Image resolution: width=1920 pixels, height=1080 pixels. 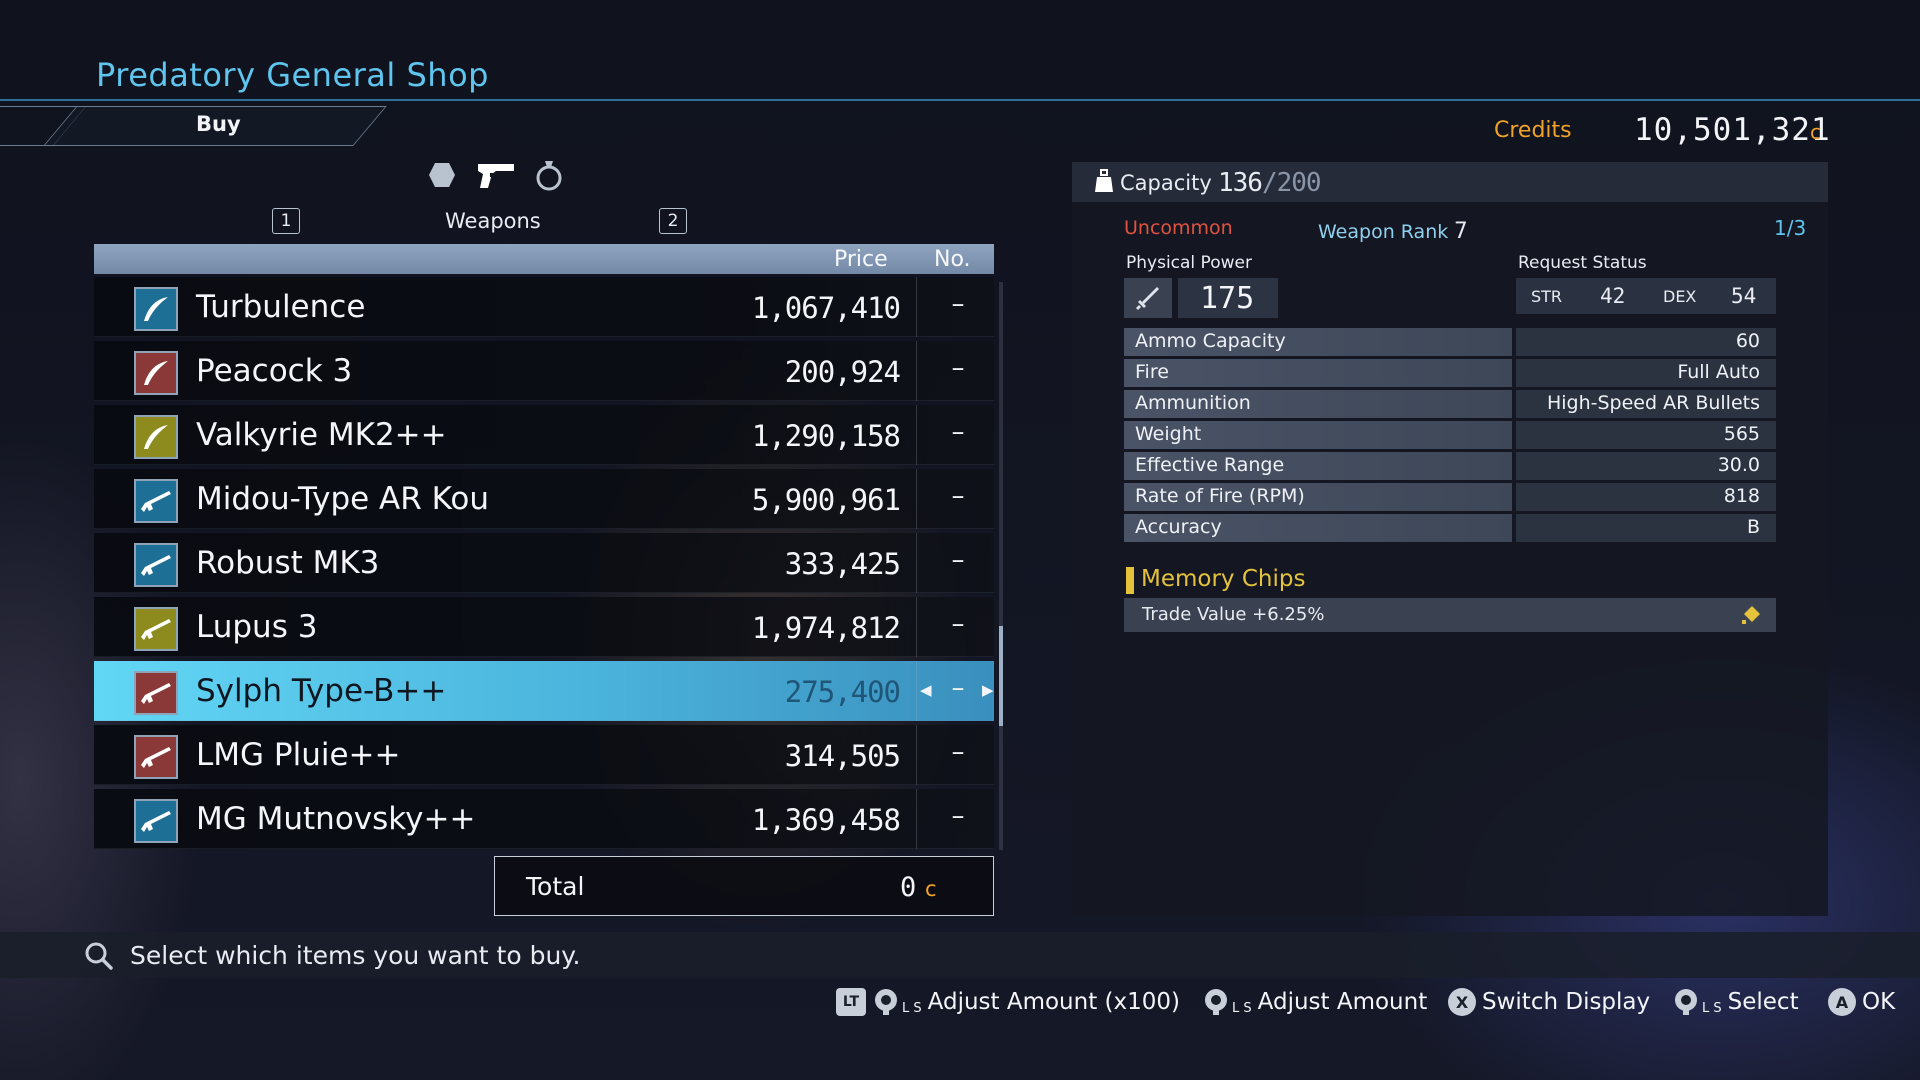 I want to click on weapon-rank-label: Weapon Rank, so click(x=1383, y=232).